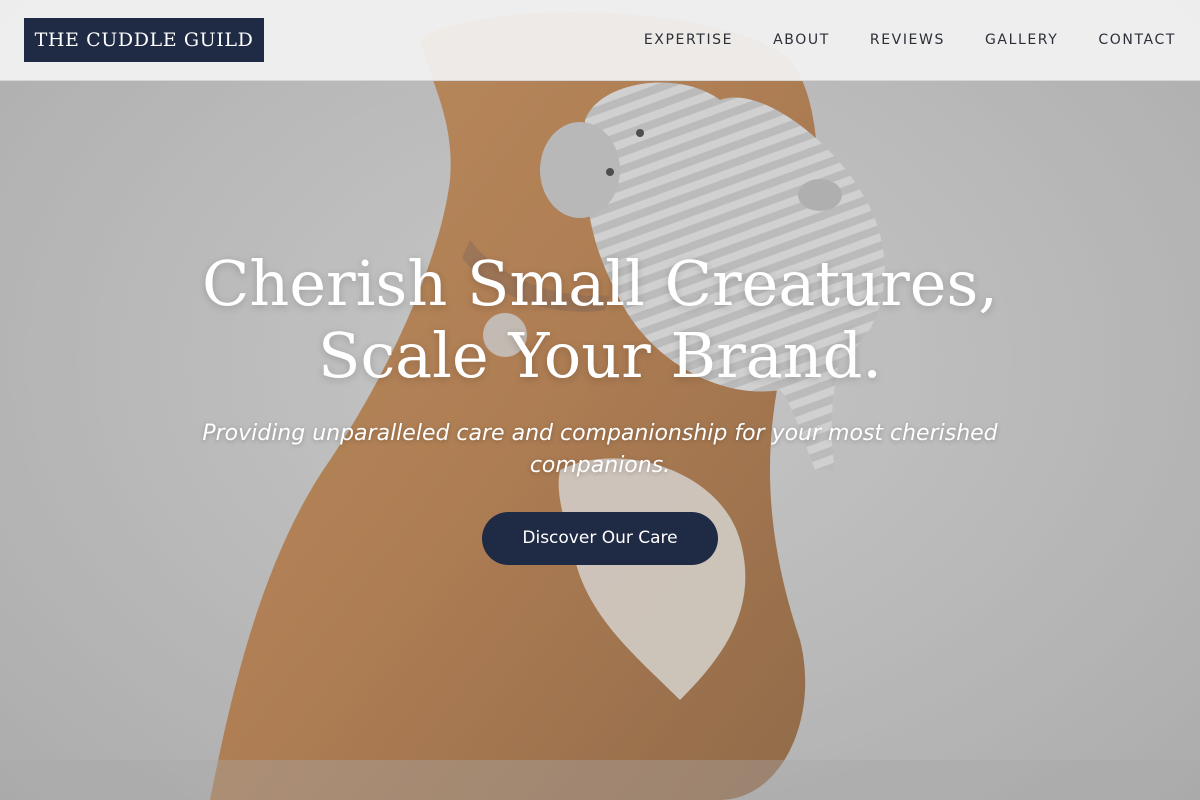 This screenshot has height=800, width=1200. I want to click on hero-title-line1: Cherish Small Creatures,, so click(599, 283).